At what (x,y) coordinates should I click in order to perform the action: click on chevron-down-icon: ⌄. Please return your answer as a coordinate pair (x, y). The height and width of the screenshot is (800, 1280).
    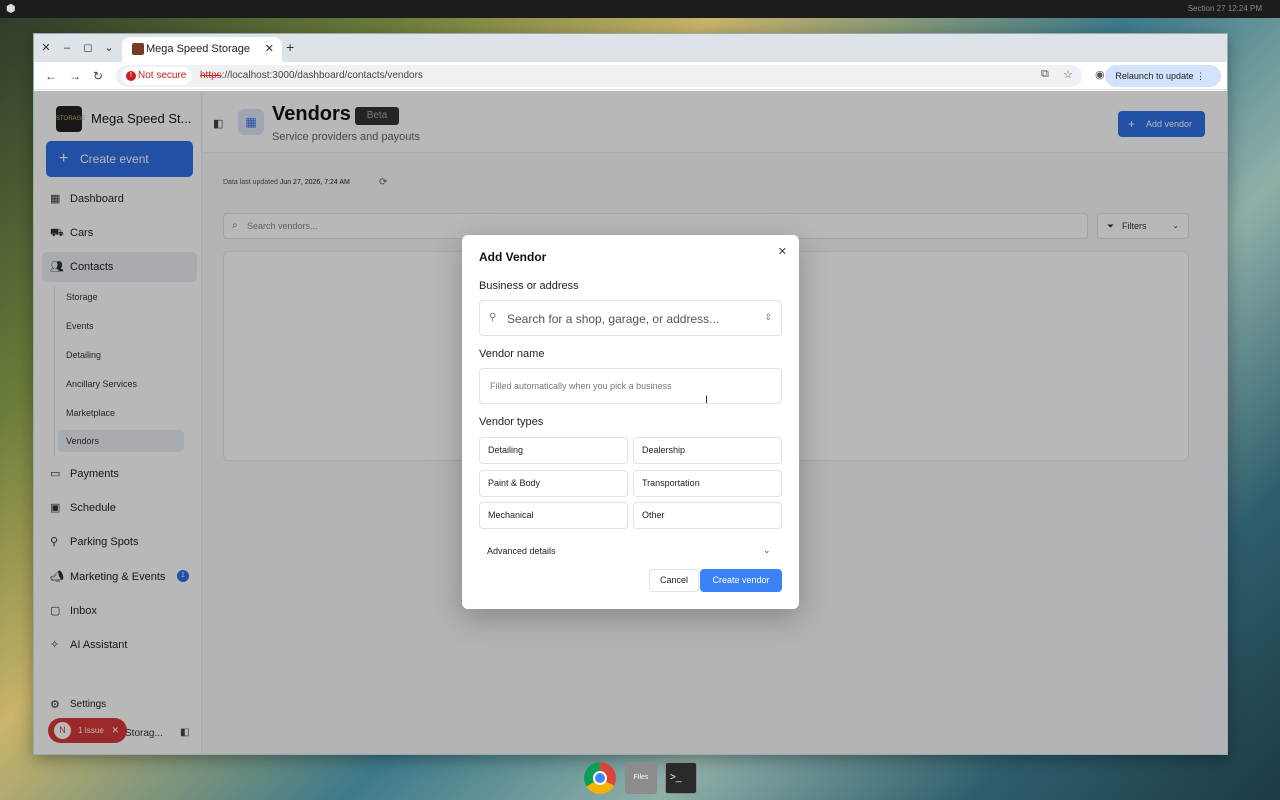
    Looking at the image, I should click on (767, 550).